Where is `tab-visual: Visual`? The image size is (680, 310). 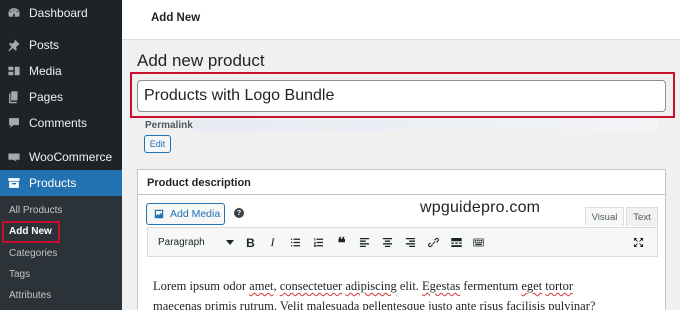 tab-visual: Visual is located at coordinates (604, 216).